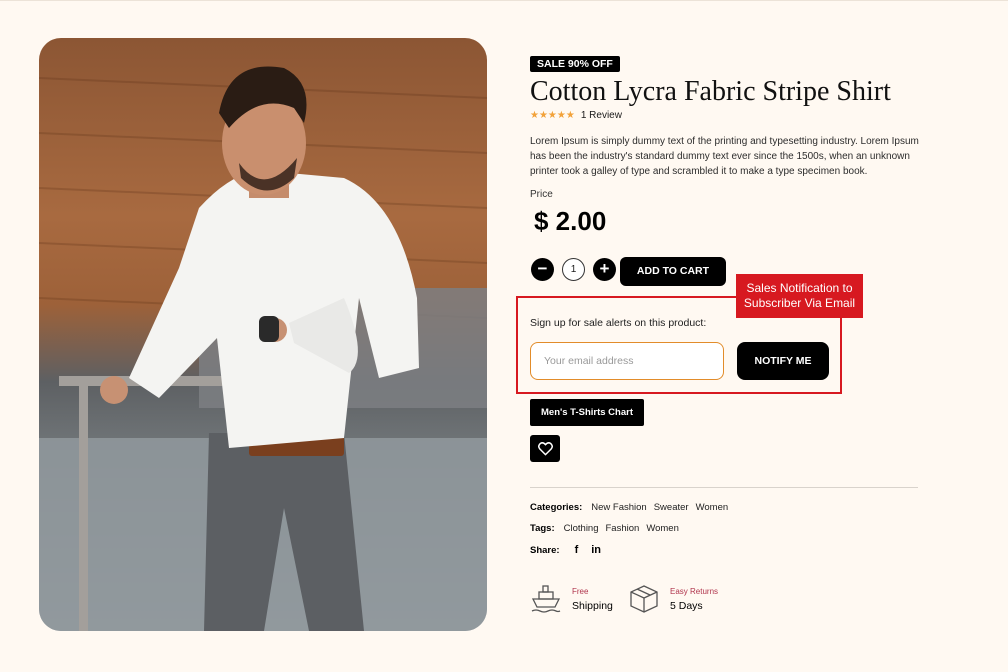 The image size is (1008, 672). Describe the element at coordinates (575, 64) in the screenshot. I see `sale-badge: SALE 90% OFF` at that location.